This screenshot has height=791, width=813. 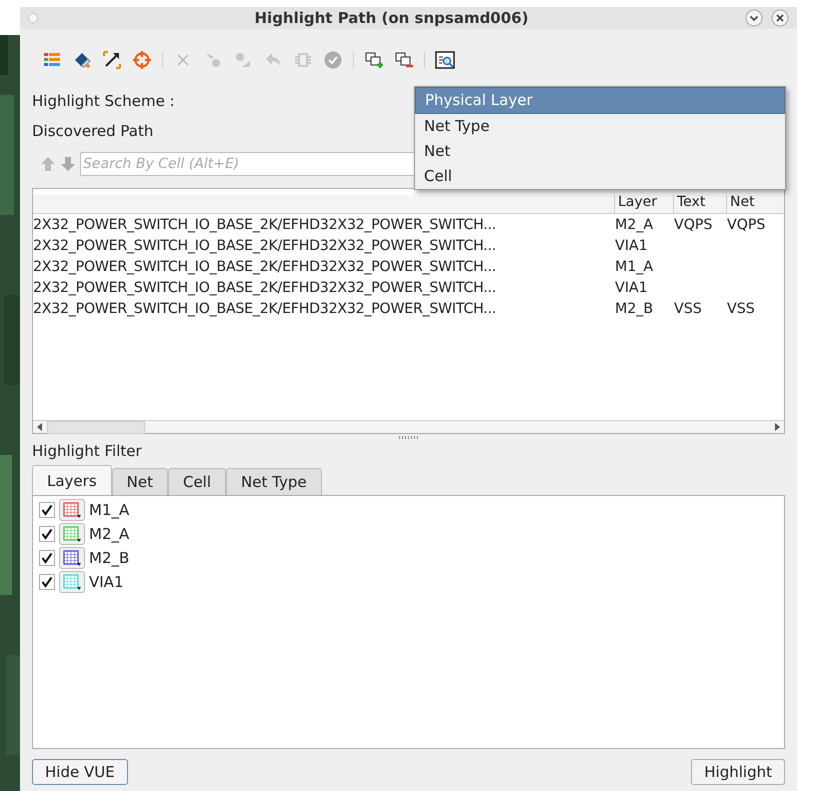 What do you see at coordinates (93, 131) in the screenshot?
I see `discovered-path-label: Discovered Path` at bounding box center [93, 131].